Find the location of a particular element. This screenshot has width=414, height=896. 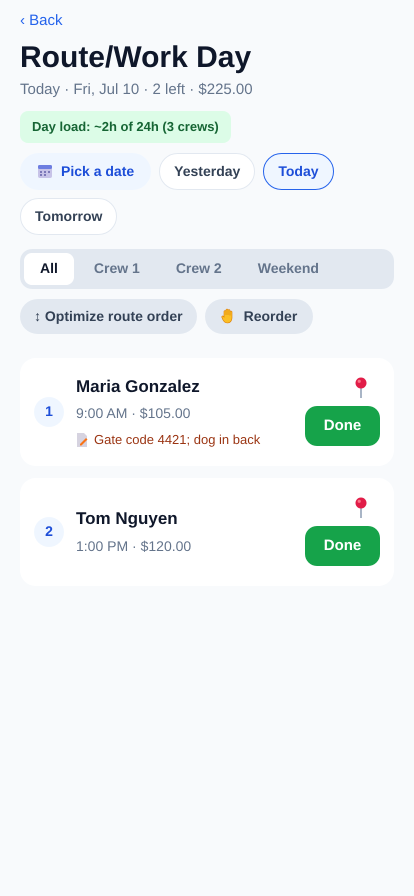

day-button: Tomorrow is located at coordinates (69, 216).